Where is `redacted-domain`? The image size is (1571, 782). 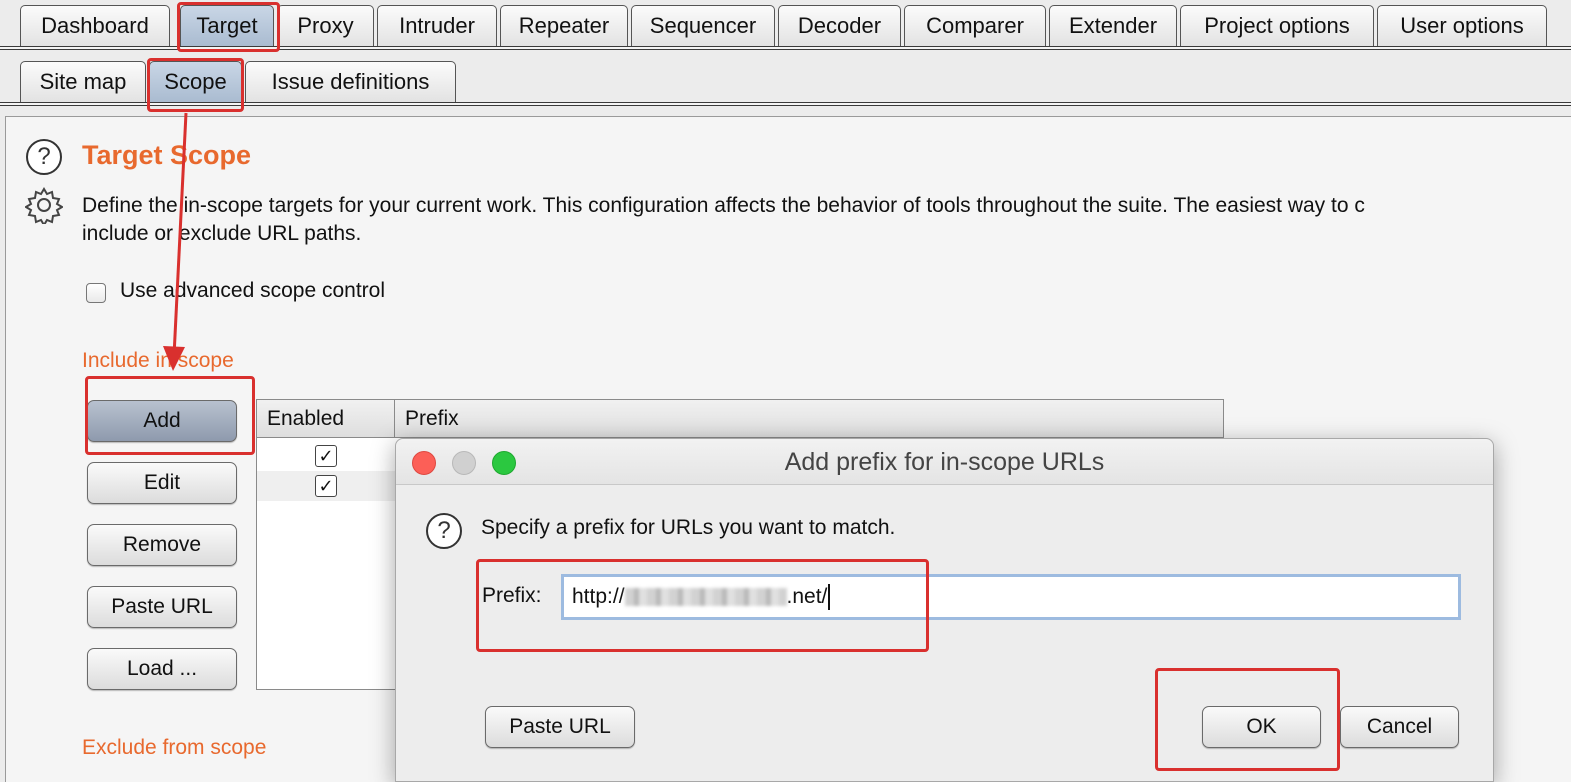 redacted-domain is located at coordinates (705, 597).